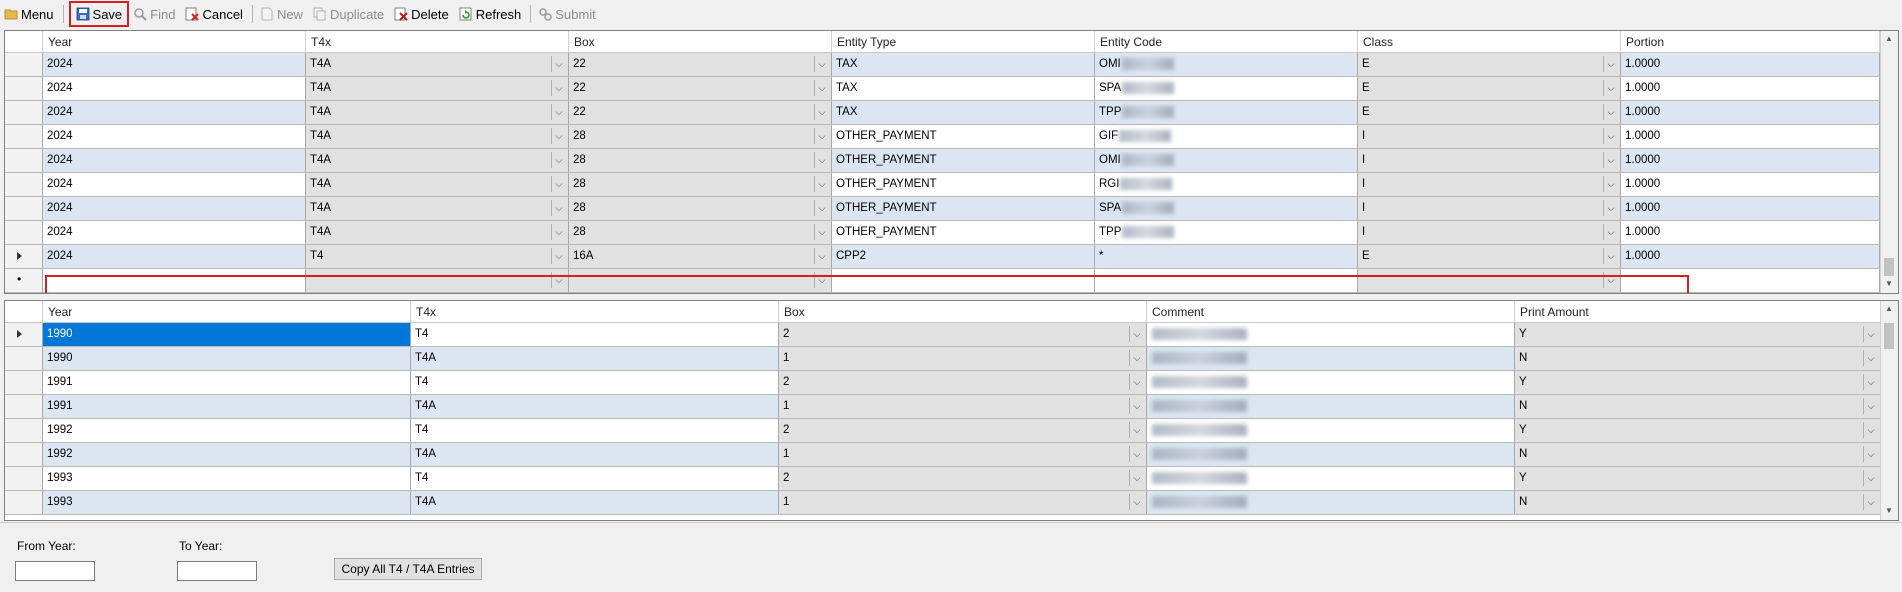 The image size is (1902, 592). I want to click on delete-button: Delete, so click(421, 14).